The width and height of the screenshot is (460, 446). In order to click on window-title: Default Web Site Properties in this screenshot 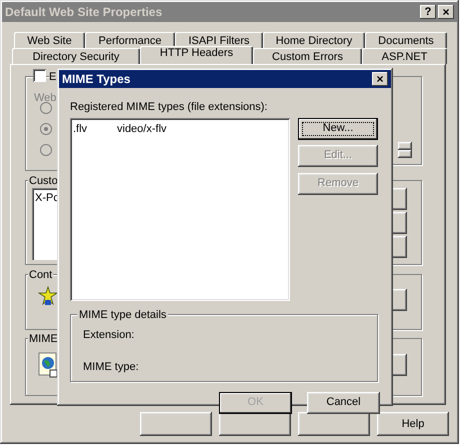, I will do `click(84, 12)`.